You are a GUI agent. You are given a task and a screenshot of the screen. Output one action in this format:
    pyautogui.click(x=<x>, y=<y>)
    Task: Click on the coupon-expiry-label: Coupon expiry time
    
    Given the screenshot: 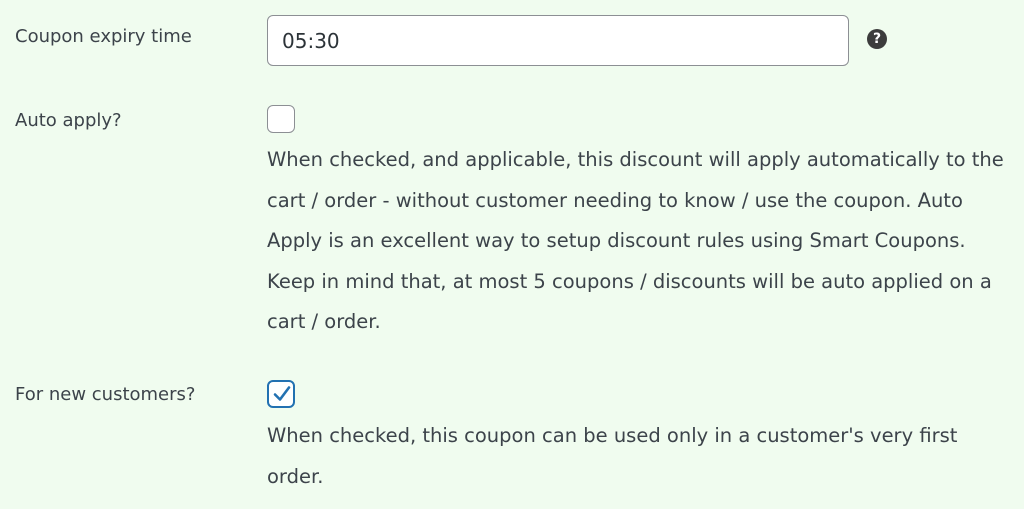 What is the action you would take?
    pyautogui.click(x=103, y=36)
    